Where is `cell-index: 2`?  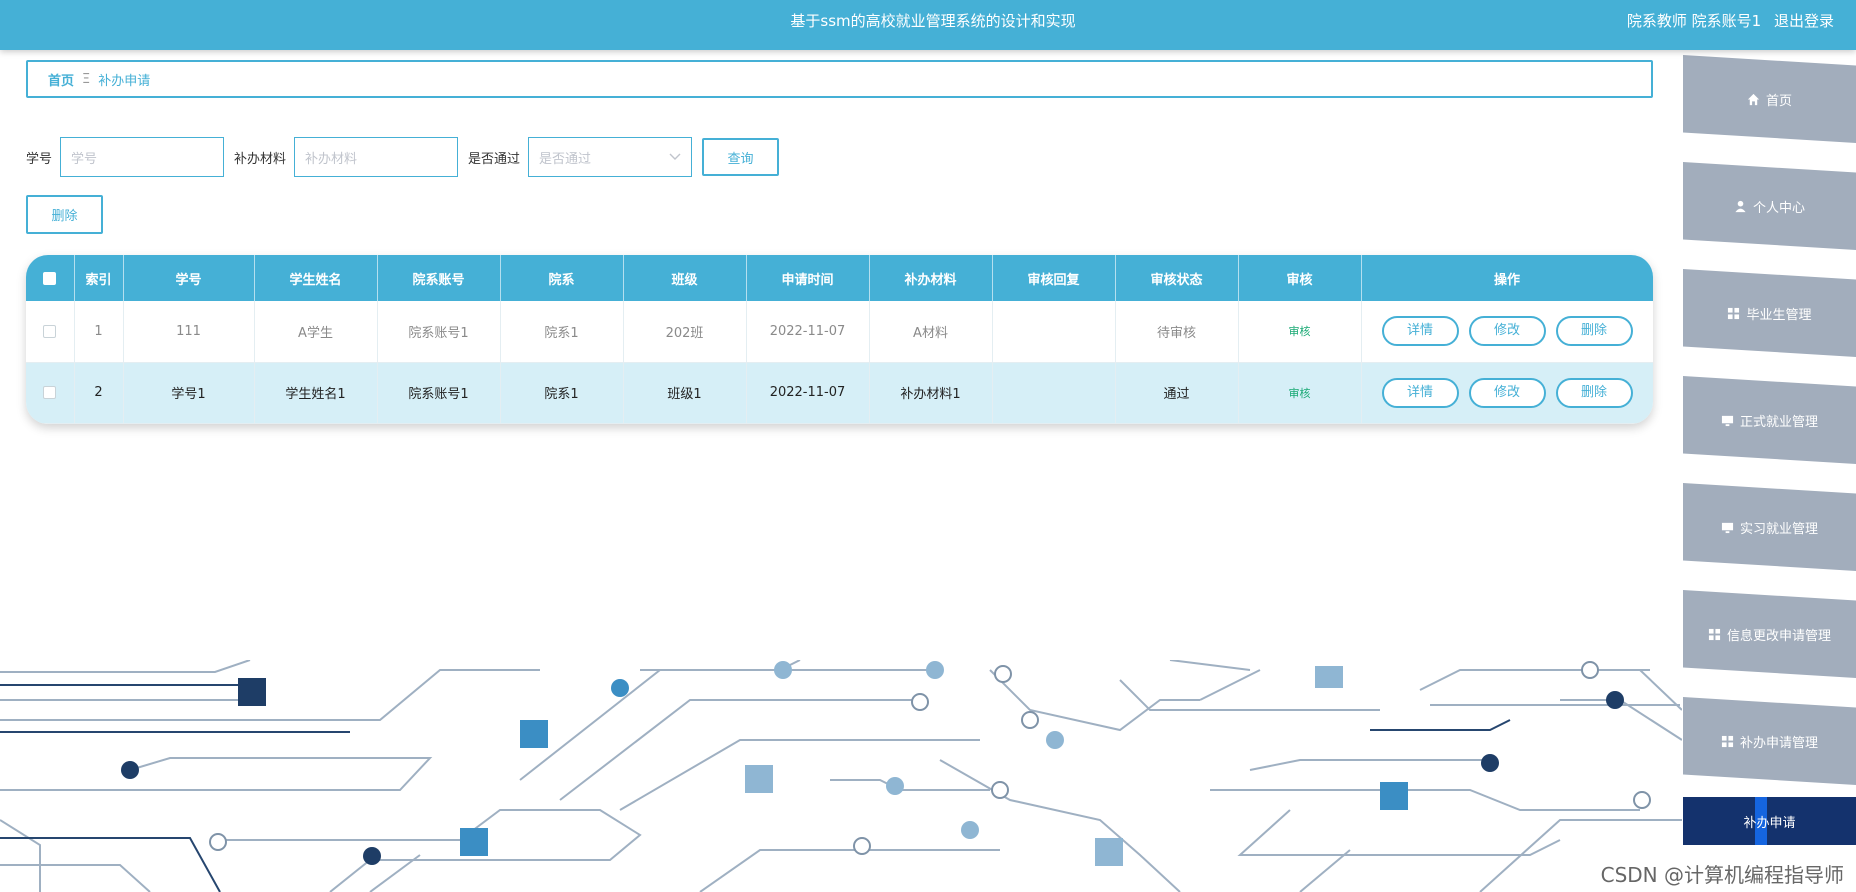
cell-index: 2 is located at coordinates (99, 393).